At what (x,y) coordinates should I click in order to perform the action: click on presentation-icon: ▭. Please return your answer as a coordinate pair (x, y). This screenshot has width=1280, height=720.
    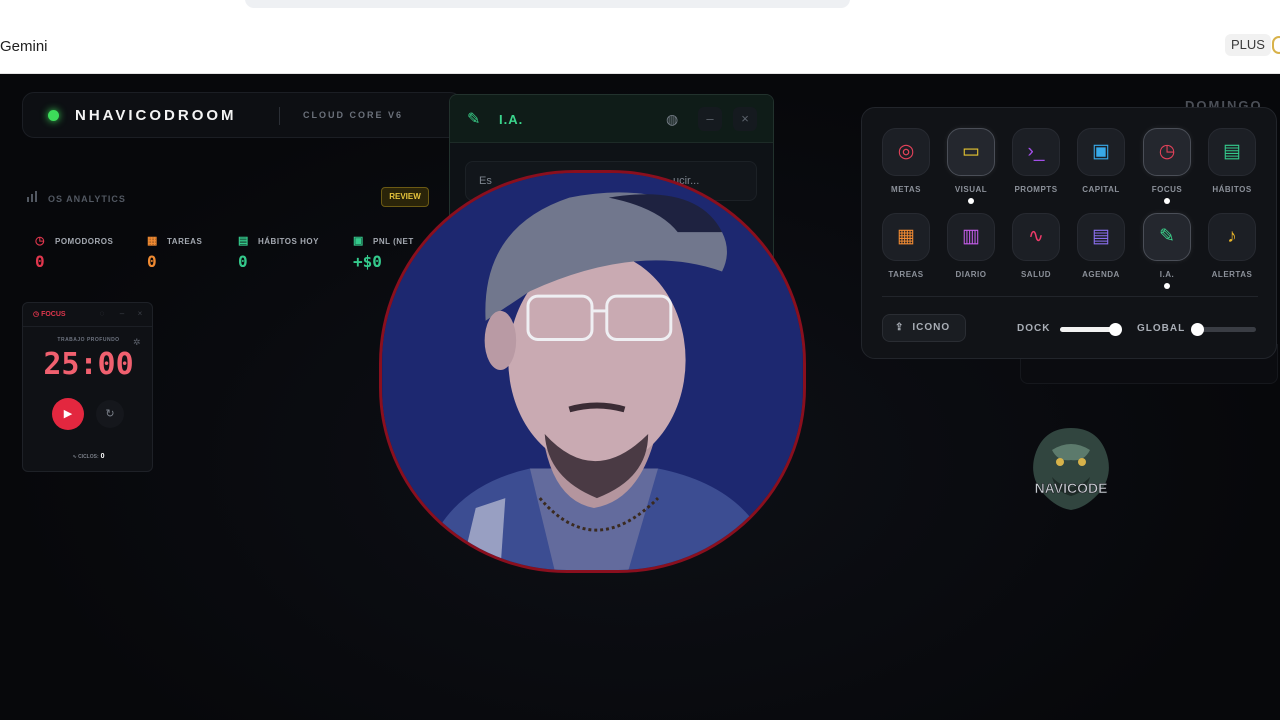
    Looking at the image, I should click on (971, 152).